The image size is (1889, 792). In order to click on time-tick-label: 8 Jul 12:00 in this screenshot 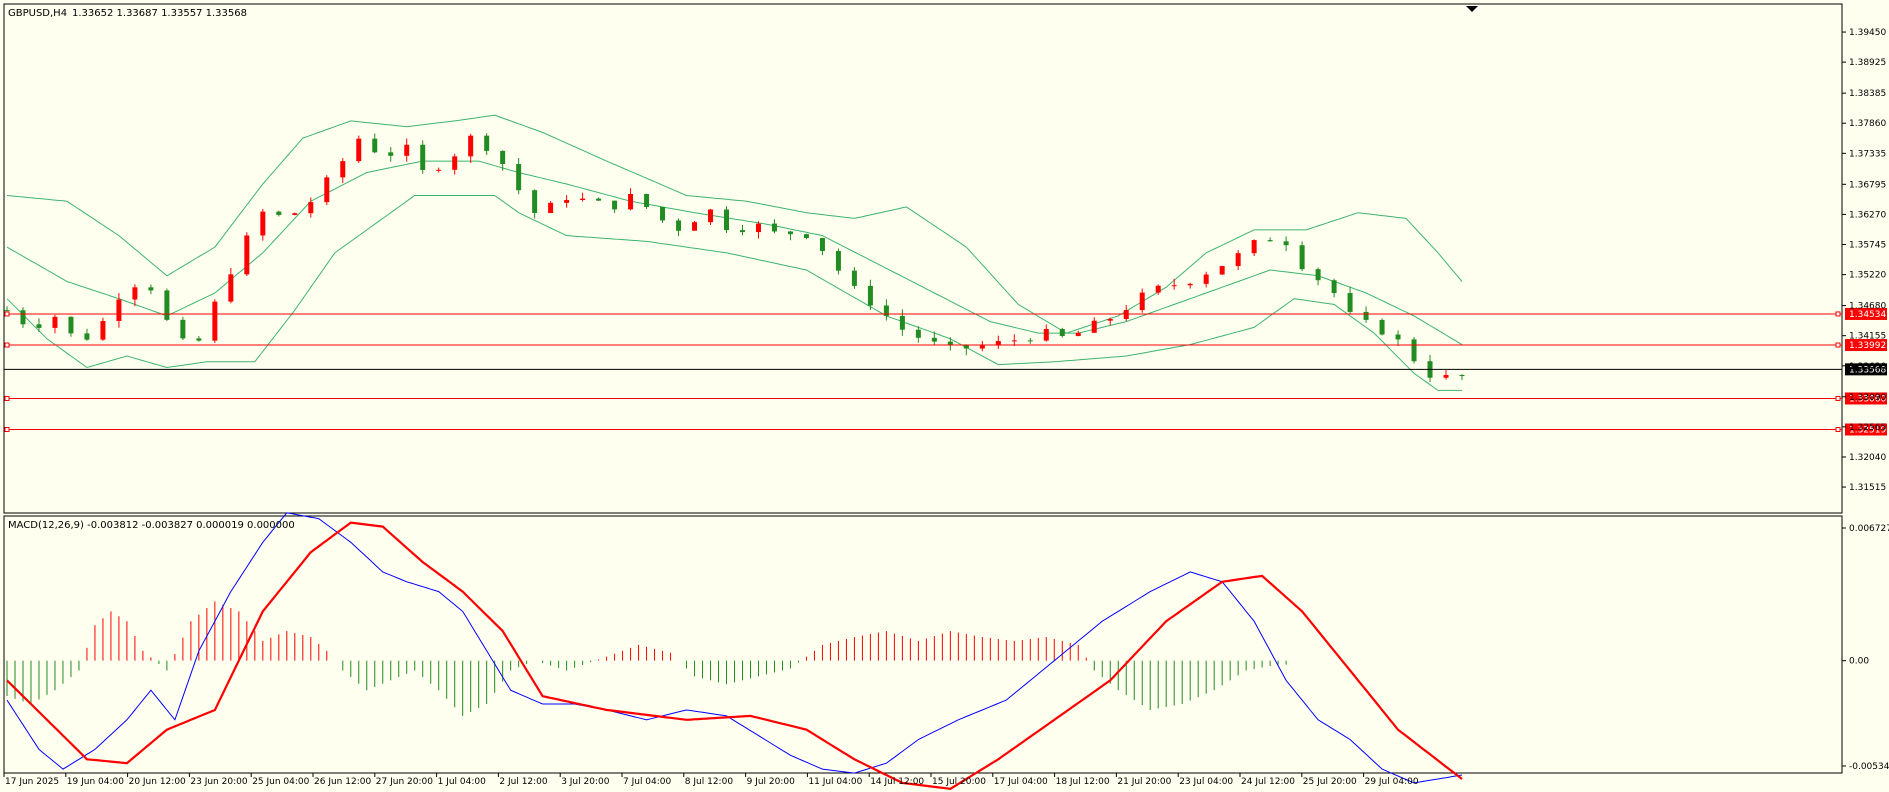, I will do `click(709, 782)`.